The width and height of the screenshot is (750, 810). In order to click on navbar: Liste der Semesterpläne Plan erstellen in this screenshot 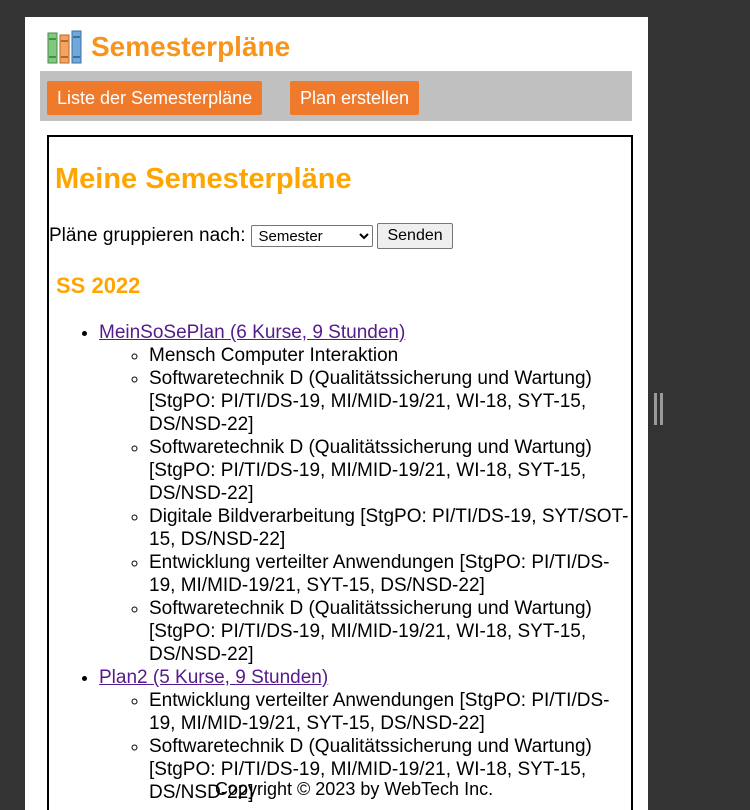, I will do `click(336, 96)`.